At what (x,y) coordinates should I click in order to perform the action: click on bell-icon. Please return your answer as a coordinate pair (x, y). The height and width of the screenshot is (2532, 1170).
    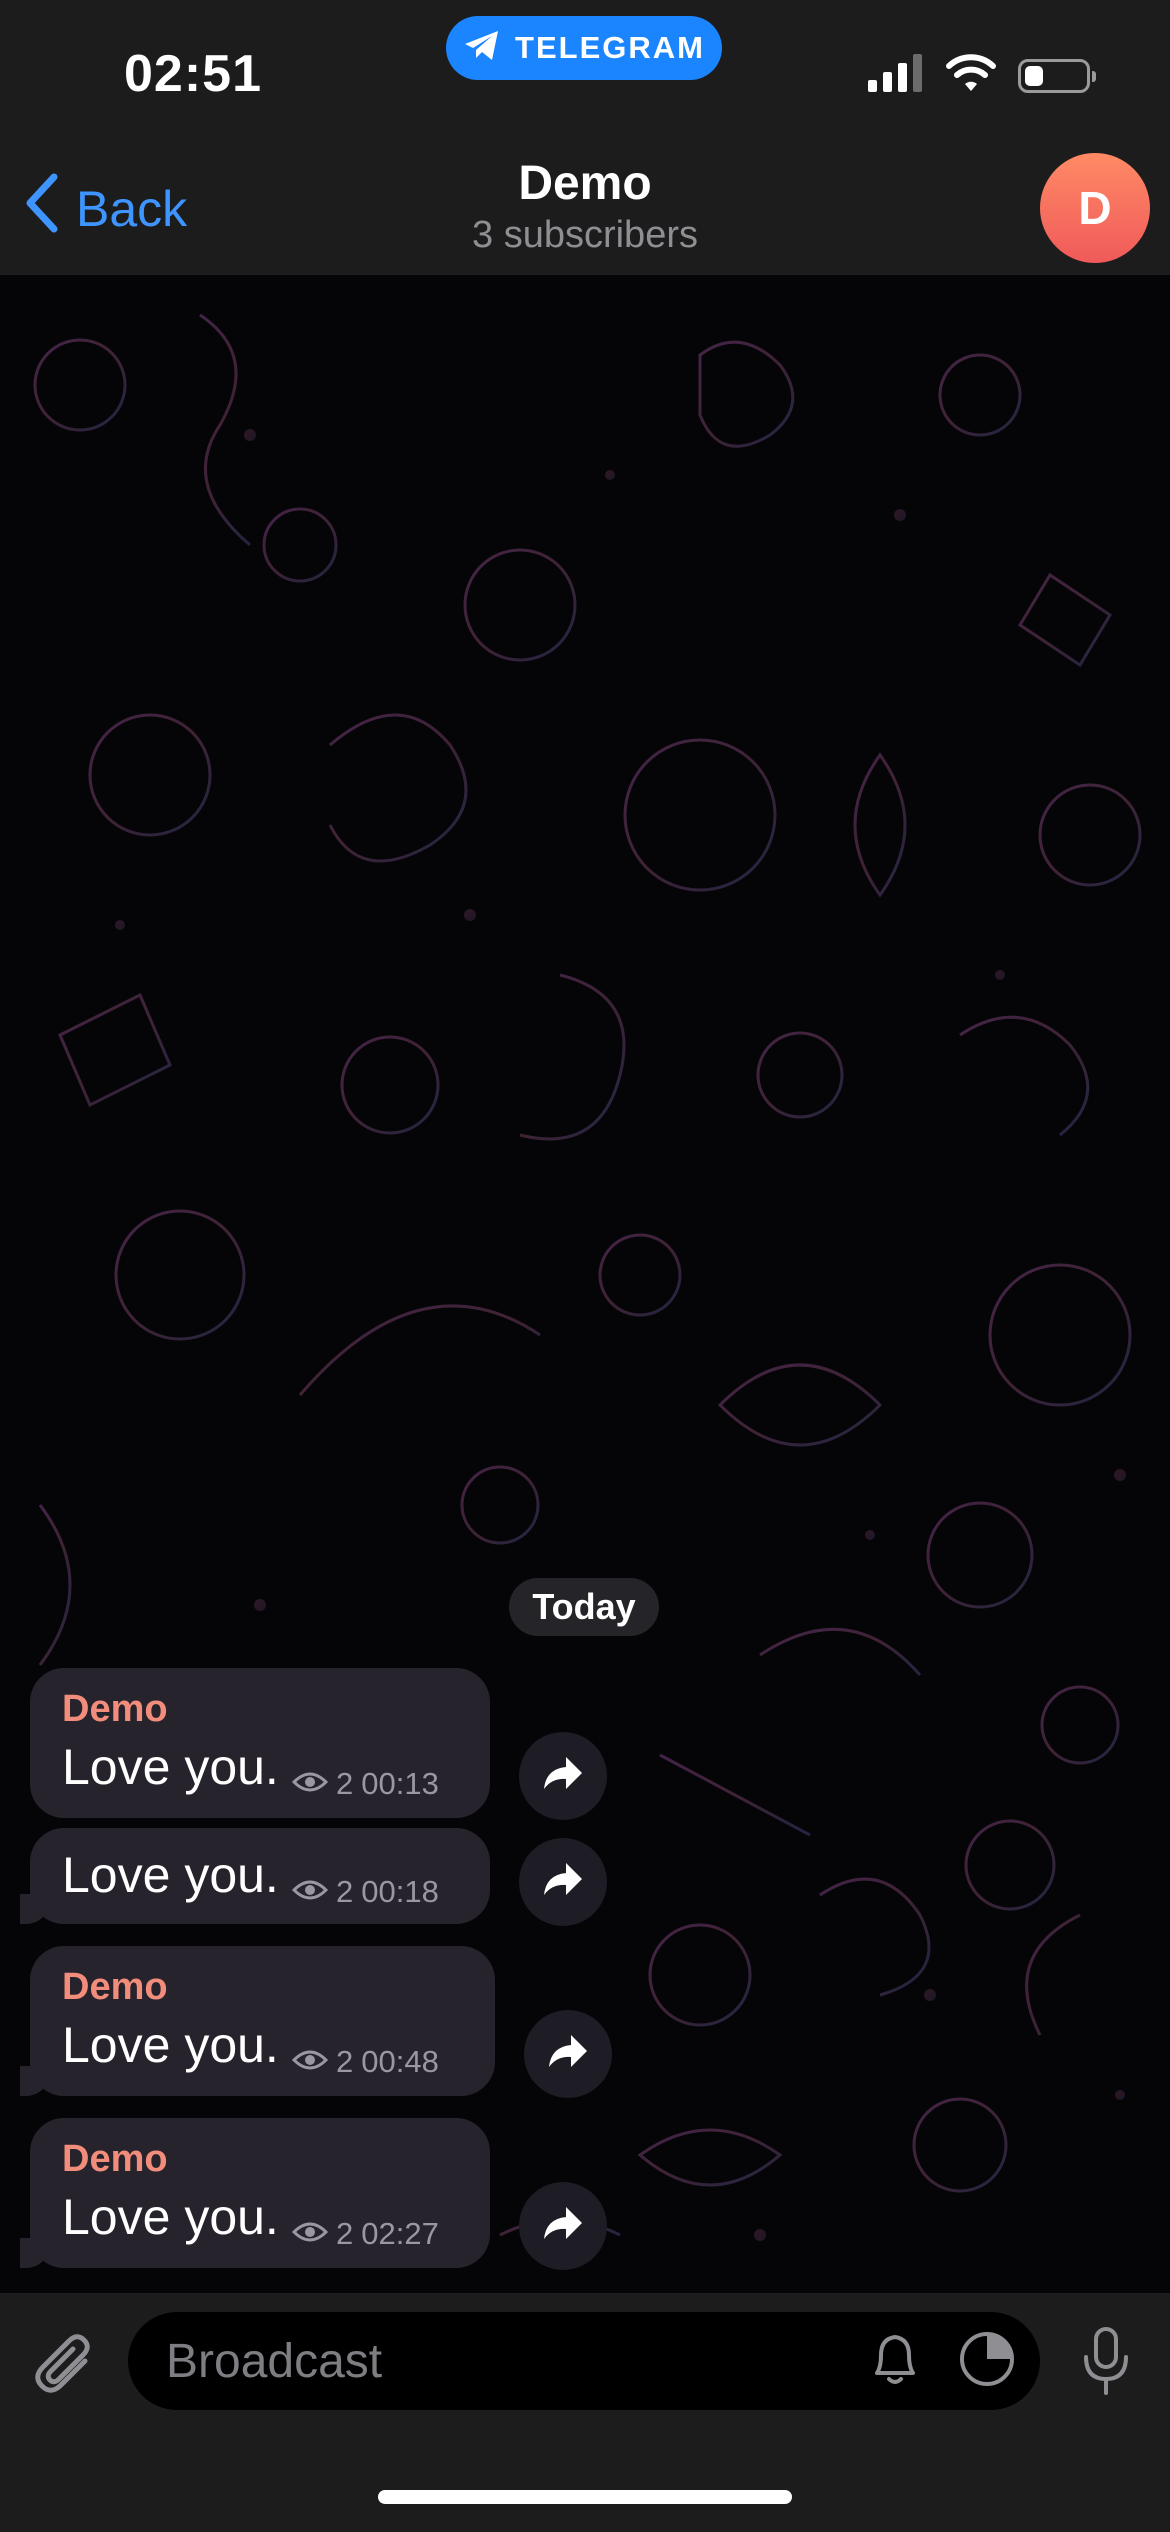
    Looking at the image, I should click on (895, 2361).